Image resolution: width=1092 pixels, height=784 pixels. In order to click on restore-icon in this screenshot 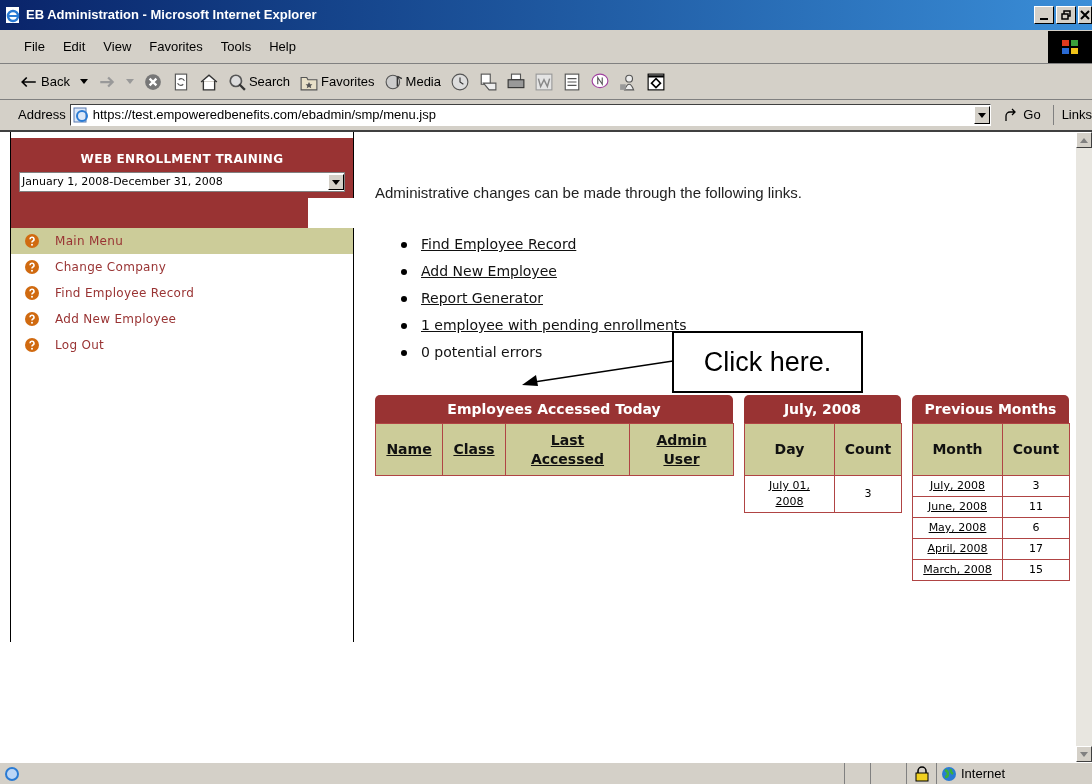, I will do `click(1066, 15)`.